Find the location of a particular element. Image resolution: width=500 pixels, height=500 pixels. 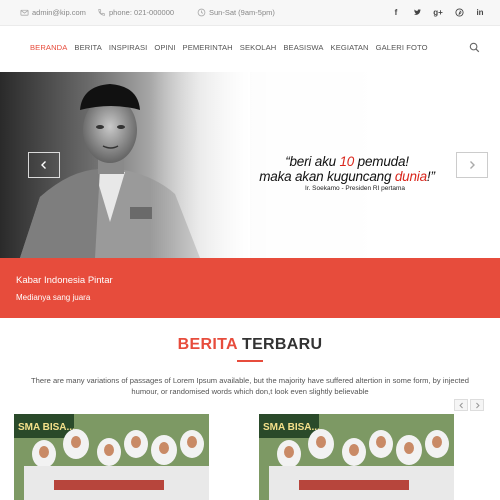

email-text: admin@kip.com is located at coordinates (59, 12).